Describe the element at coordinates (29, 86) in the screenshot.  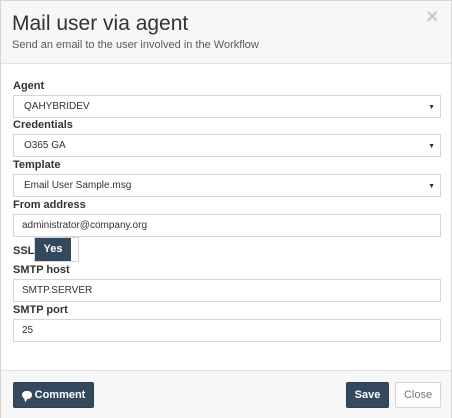
I see `agent-label: Agent` at that location.